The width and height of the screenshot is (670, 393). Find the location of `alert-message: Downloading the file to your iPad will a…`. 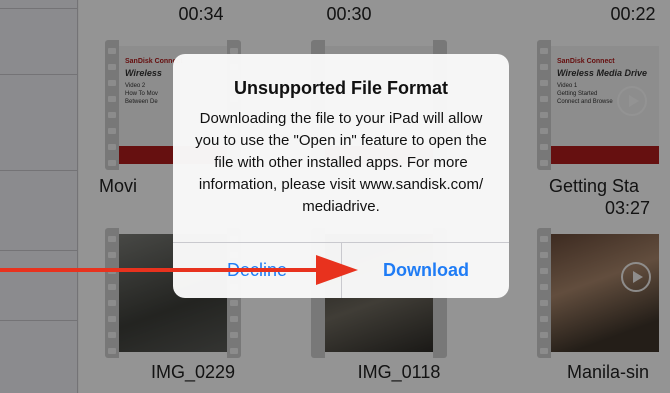

alert-message: Downloading the file to your iPad will a… is located at coordinates (341, 162).